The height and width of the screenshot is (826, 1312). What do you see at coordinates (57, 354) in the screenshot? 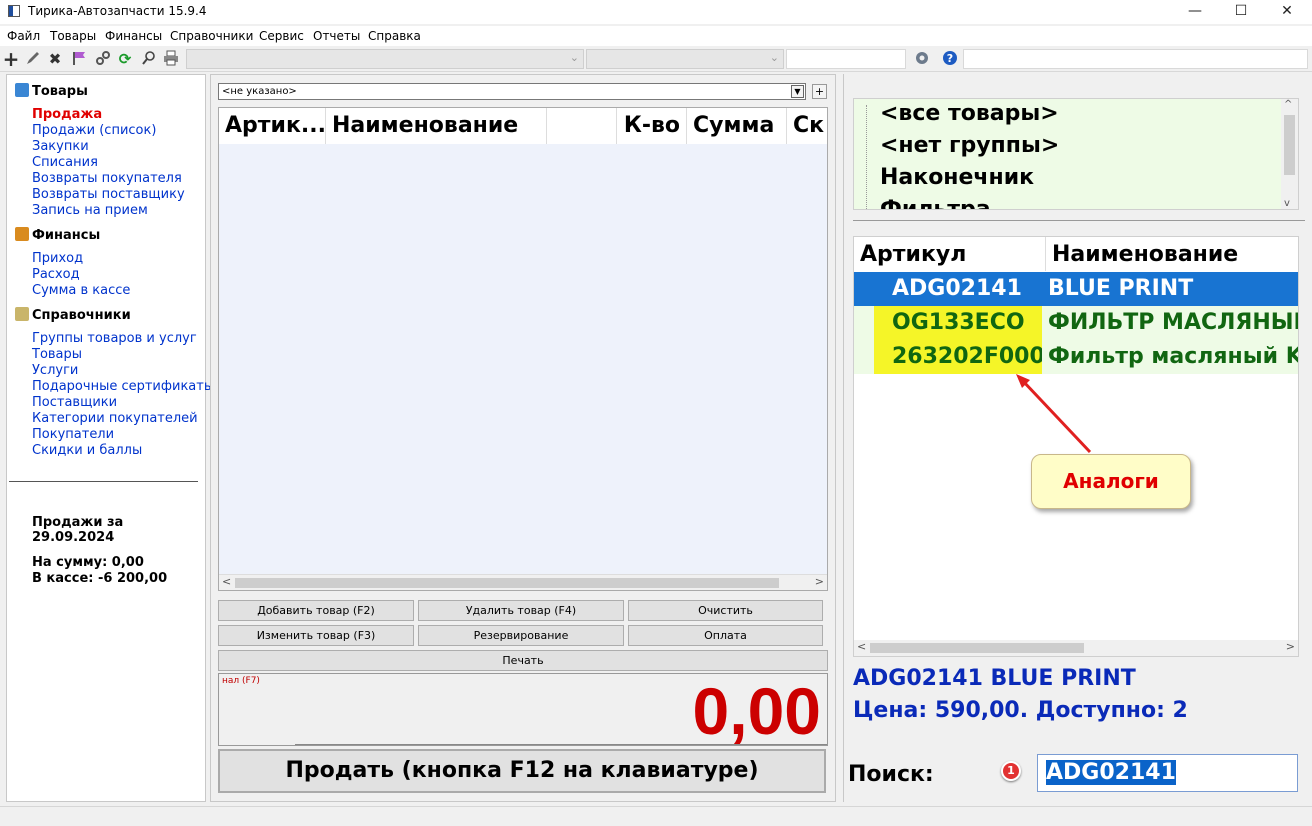
I see `nav-item-goods: Товары` at bounding box center [57, 354].